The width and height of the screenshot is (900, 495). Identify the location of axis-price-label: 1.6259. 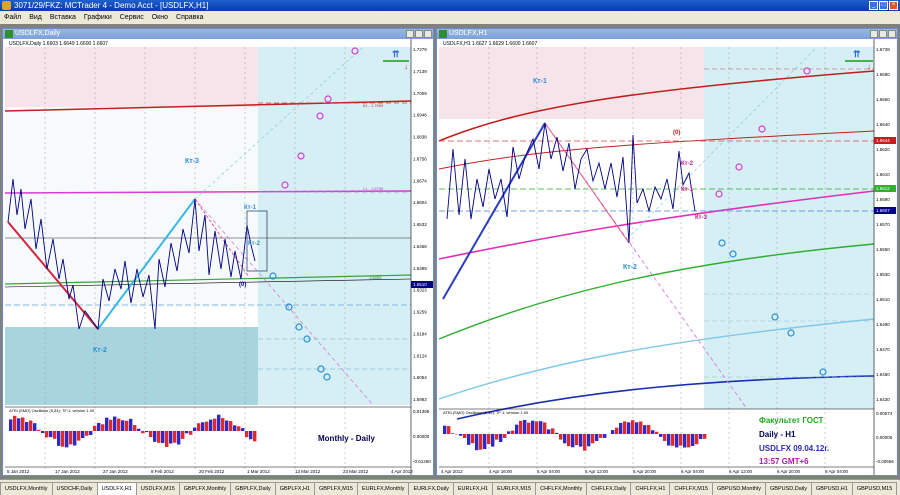
(420, 312).